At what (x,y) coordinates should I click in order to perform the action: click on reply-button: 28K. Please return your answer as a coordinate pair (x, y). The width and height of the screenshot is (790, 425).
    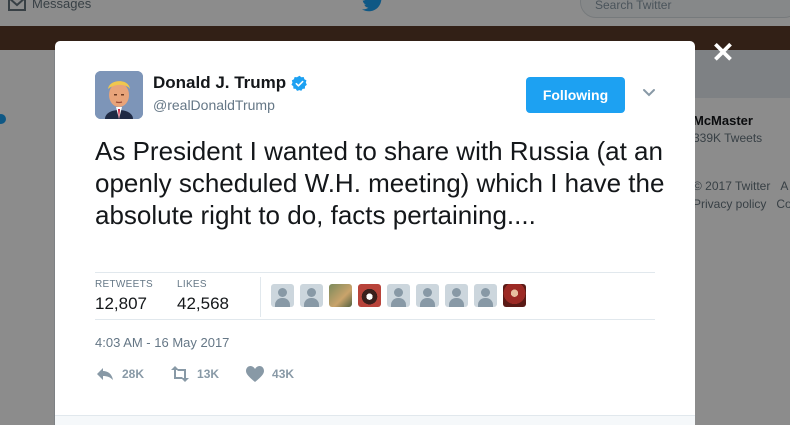
    Looking at the image, I should click on (119, 374).